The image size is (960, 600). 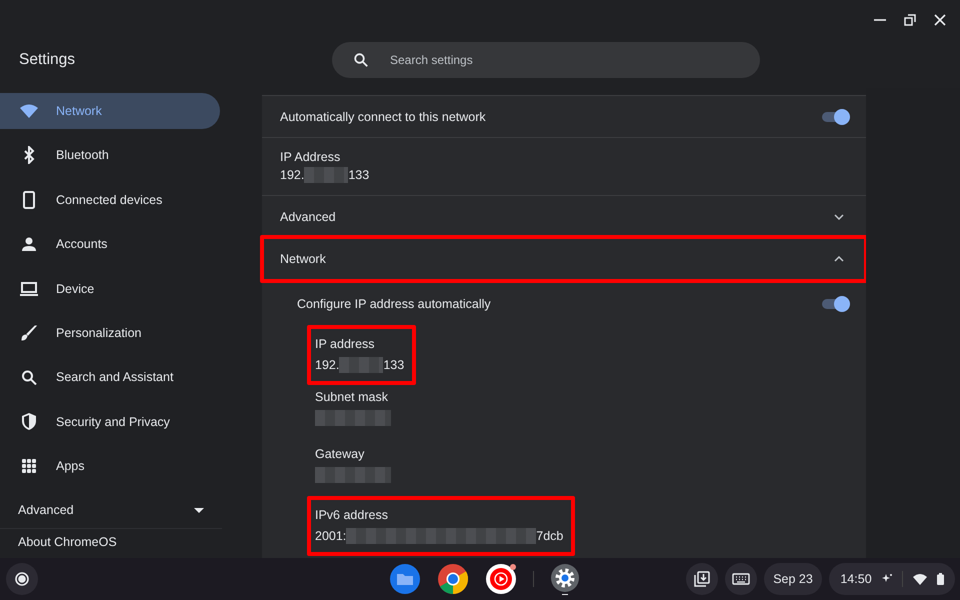 I want to click on clock-text: 14:50, so click(x=856, y=579).